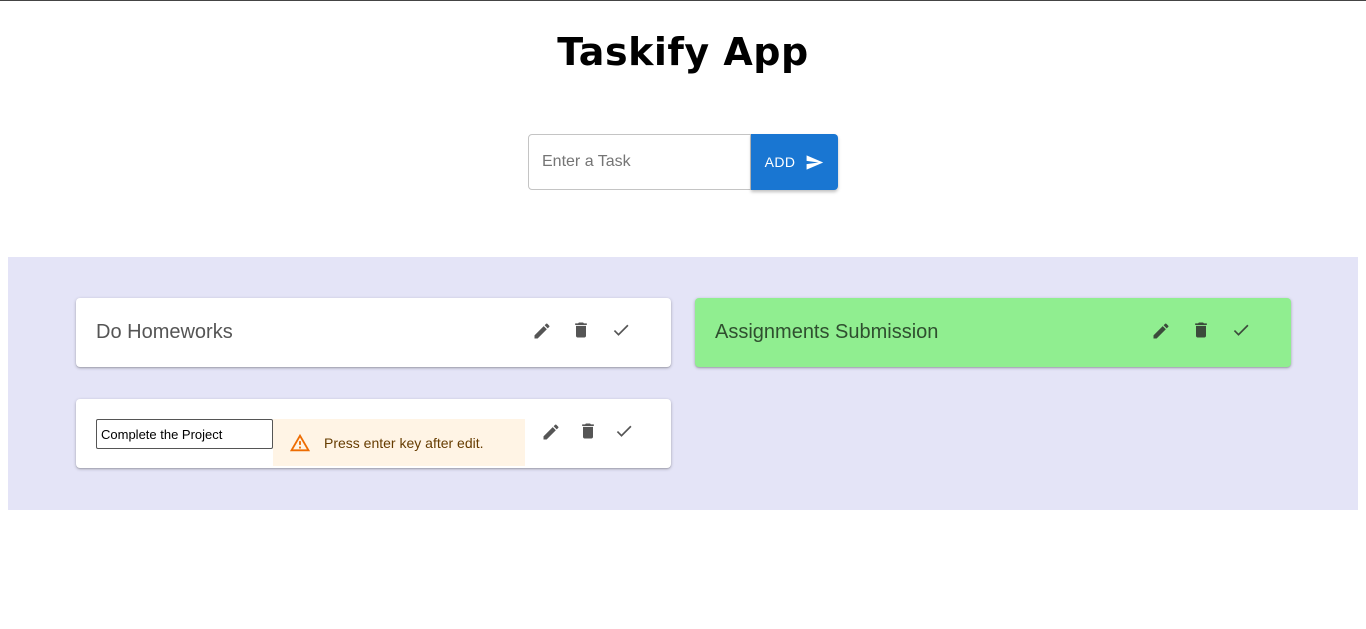 Image resolution: width=1366 pixels, height=629 pixels. I want to click on task-card-editing: Press enter key after edit., so click(373, 433).